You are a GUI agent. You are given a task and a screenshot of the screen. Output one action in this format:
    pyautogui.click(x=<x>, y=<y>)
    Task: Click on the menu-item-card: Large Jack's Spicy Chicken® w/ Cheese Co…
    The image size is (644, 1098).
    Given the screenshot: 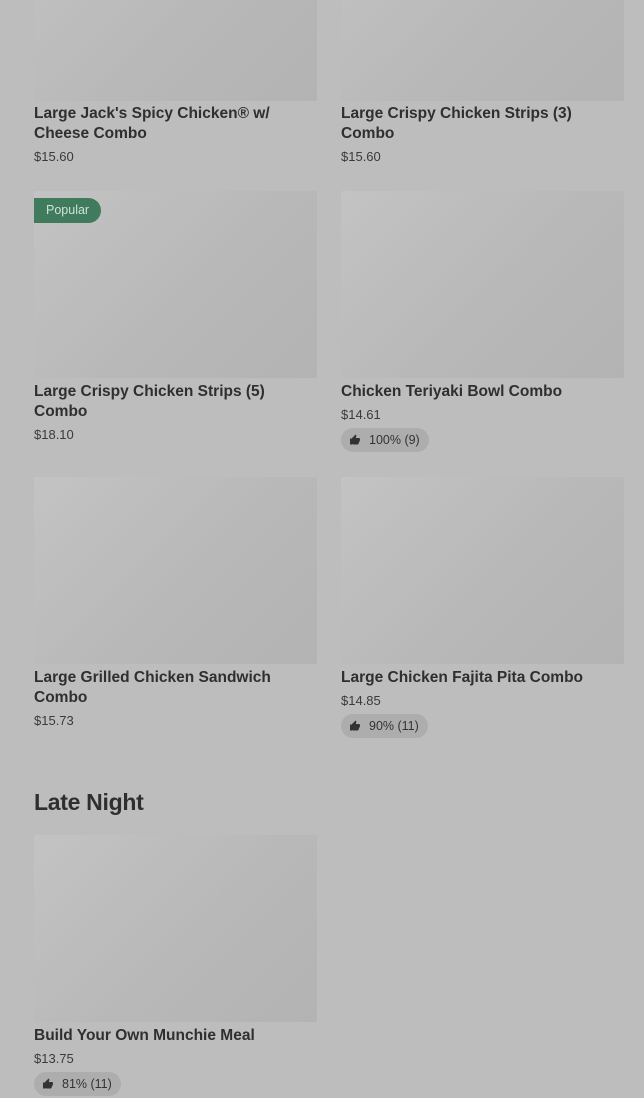 What is the action you would take?
    pyautogui.click(x=175, y=85)
    